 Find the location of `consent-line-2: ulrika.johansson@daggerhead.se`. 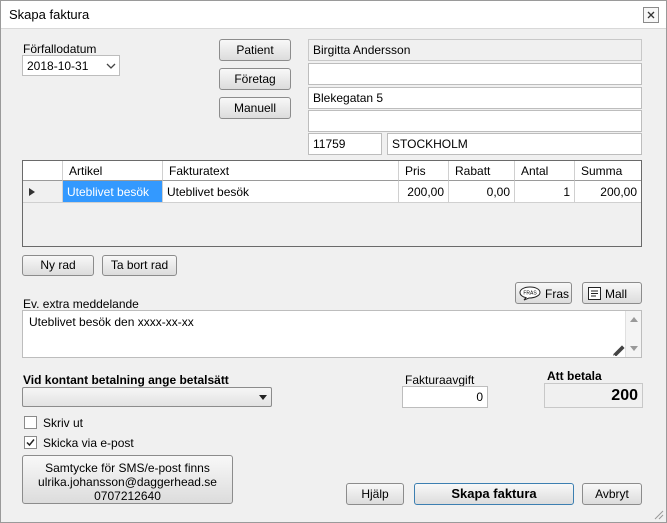

consent-line-2: ulrika.johansson@daggerhead.se is located at coordinates (127, 482).